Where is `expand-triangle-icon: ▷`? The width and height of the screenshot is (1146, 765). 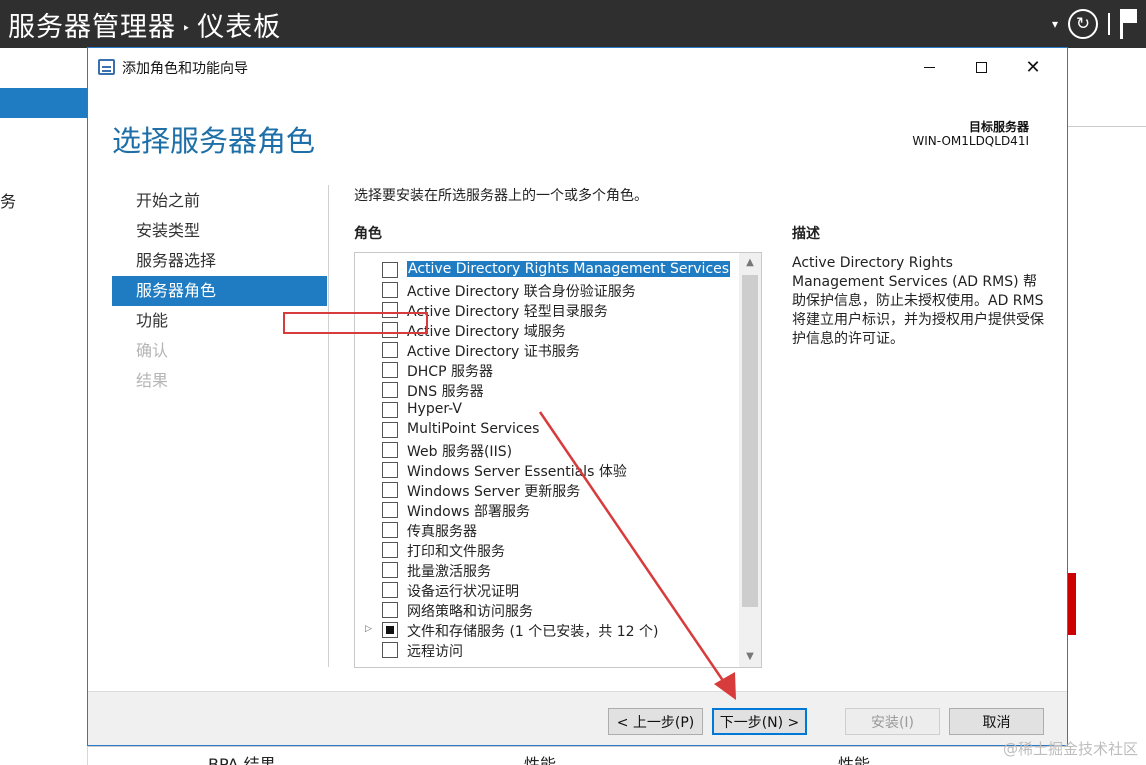
expand-triangle-icon: ▷ is located at coordinates (368, 629).